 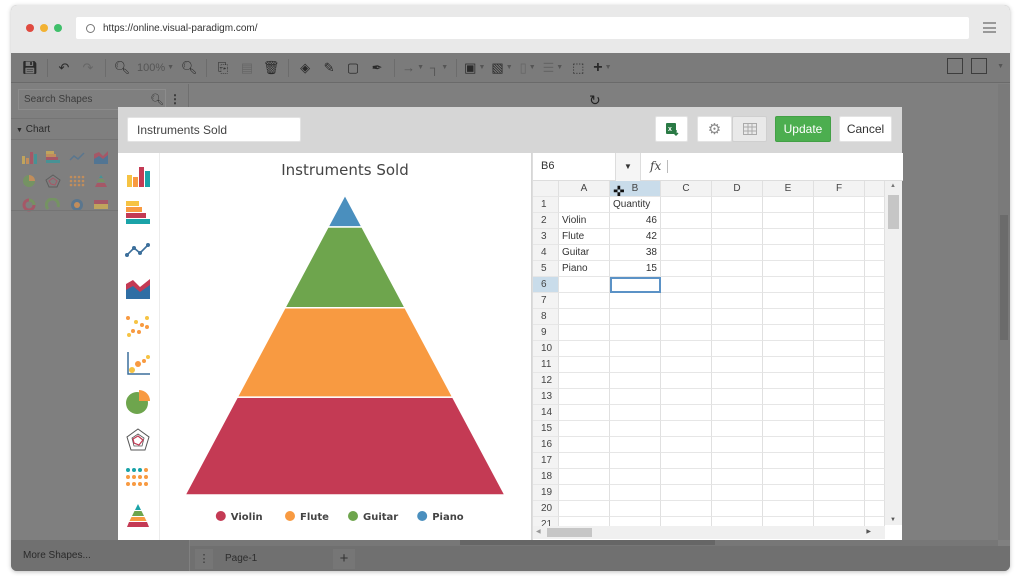 I want to click on cell-d20, so click(x=737, y=509).